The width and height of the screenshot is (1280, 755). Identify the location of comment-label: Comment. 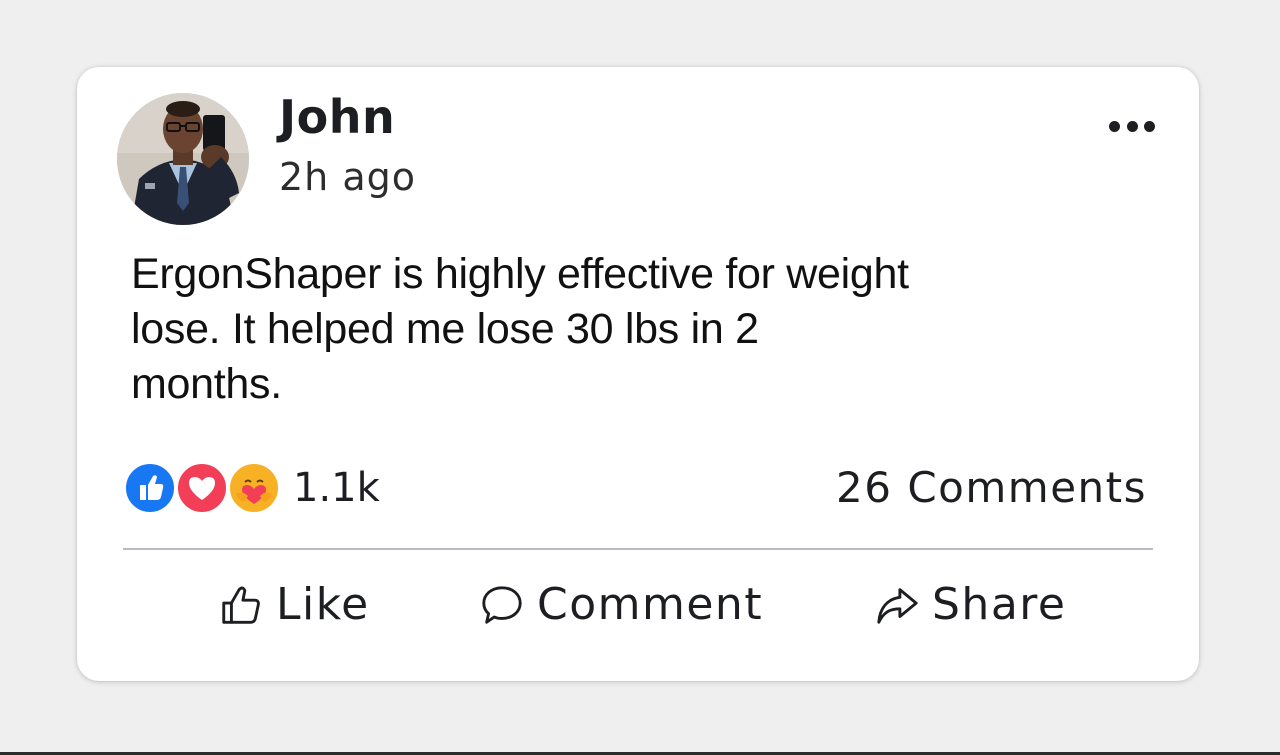
(650, 604).